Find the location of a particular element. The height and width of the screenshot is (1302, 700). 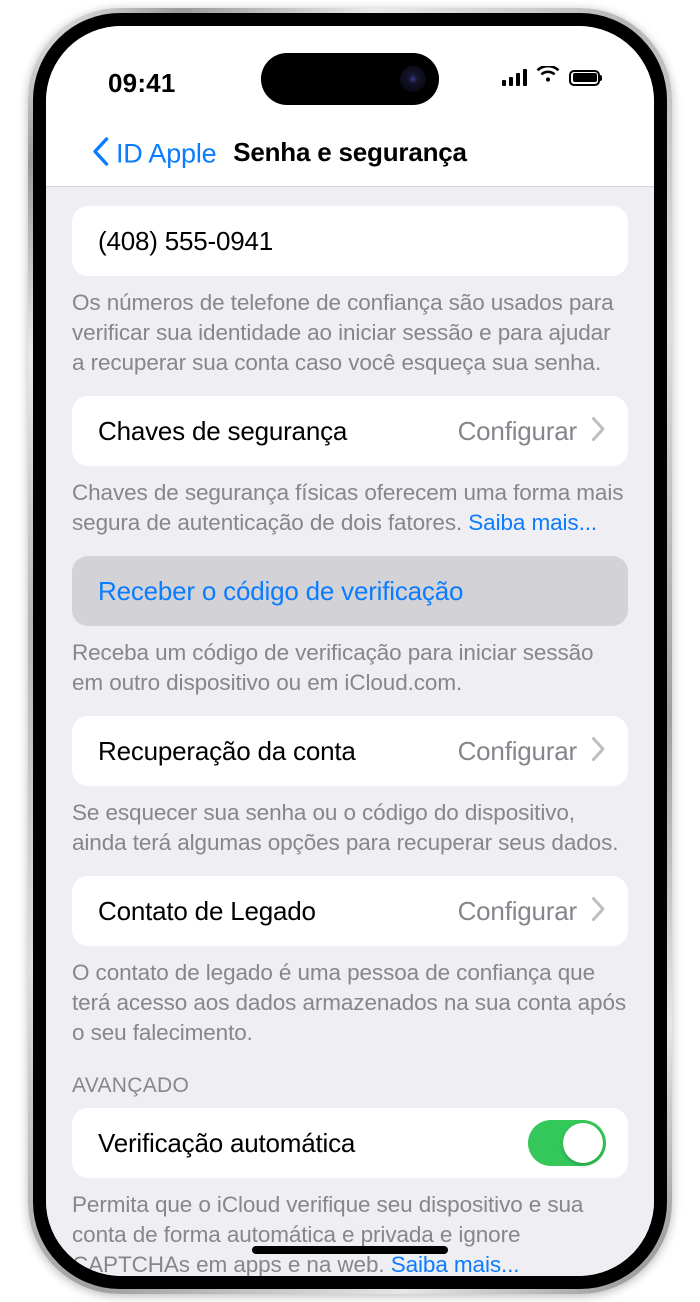

wifi-icon is located at coordinates (548, 76).